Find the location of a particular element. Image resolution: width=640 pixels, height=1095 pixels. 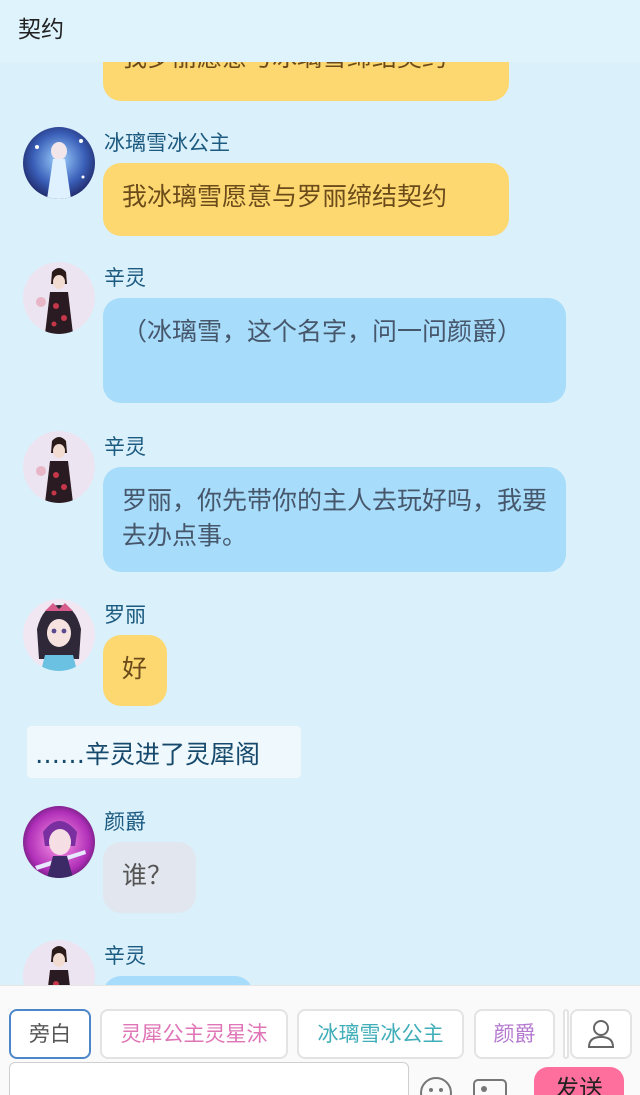

user-icon is located at coordinates (601, 1034).